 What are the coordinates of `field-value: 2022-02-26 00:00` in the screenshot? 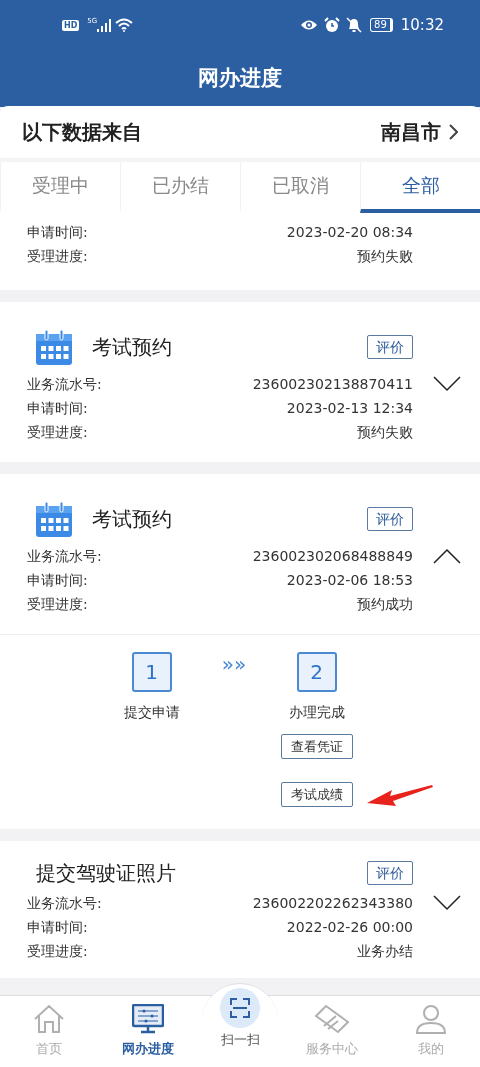 It's located at (349, 927).